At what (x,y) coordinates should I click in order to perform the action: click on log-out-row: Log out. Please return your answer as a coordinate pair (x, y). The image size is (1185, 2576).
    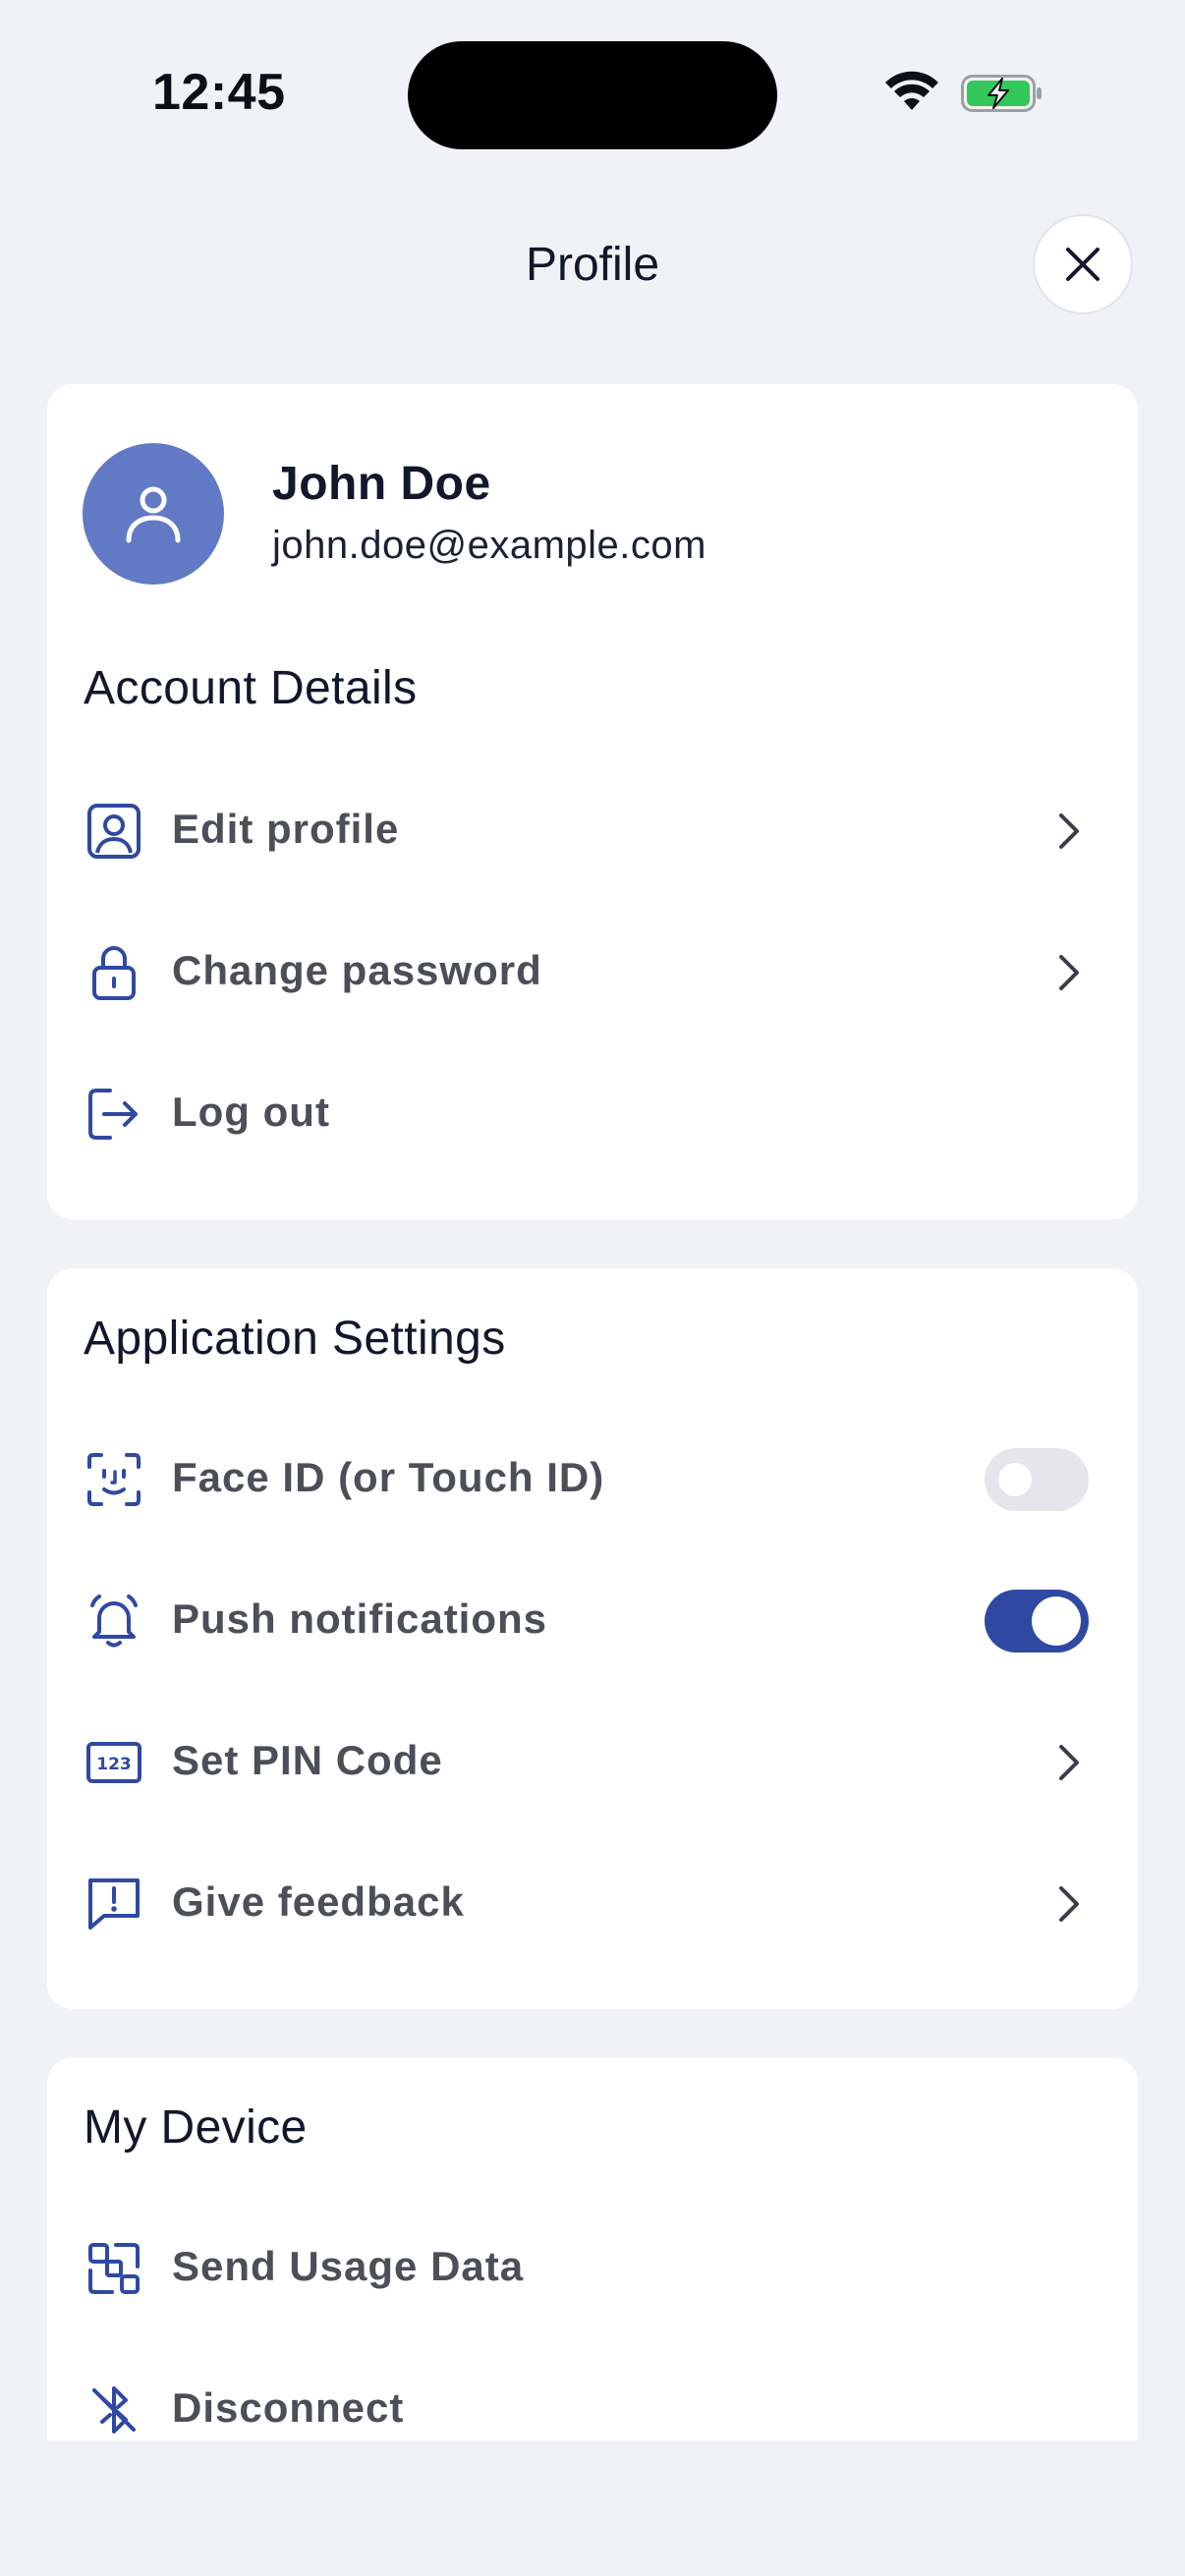
    Looking at the image, I should click on (592, 1114).